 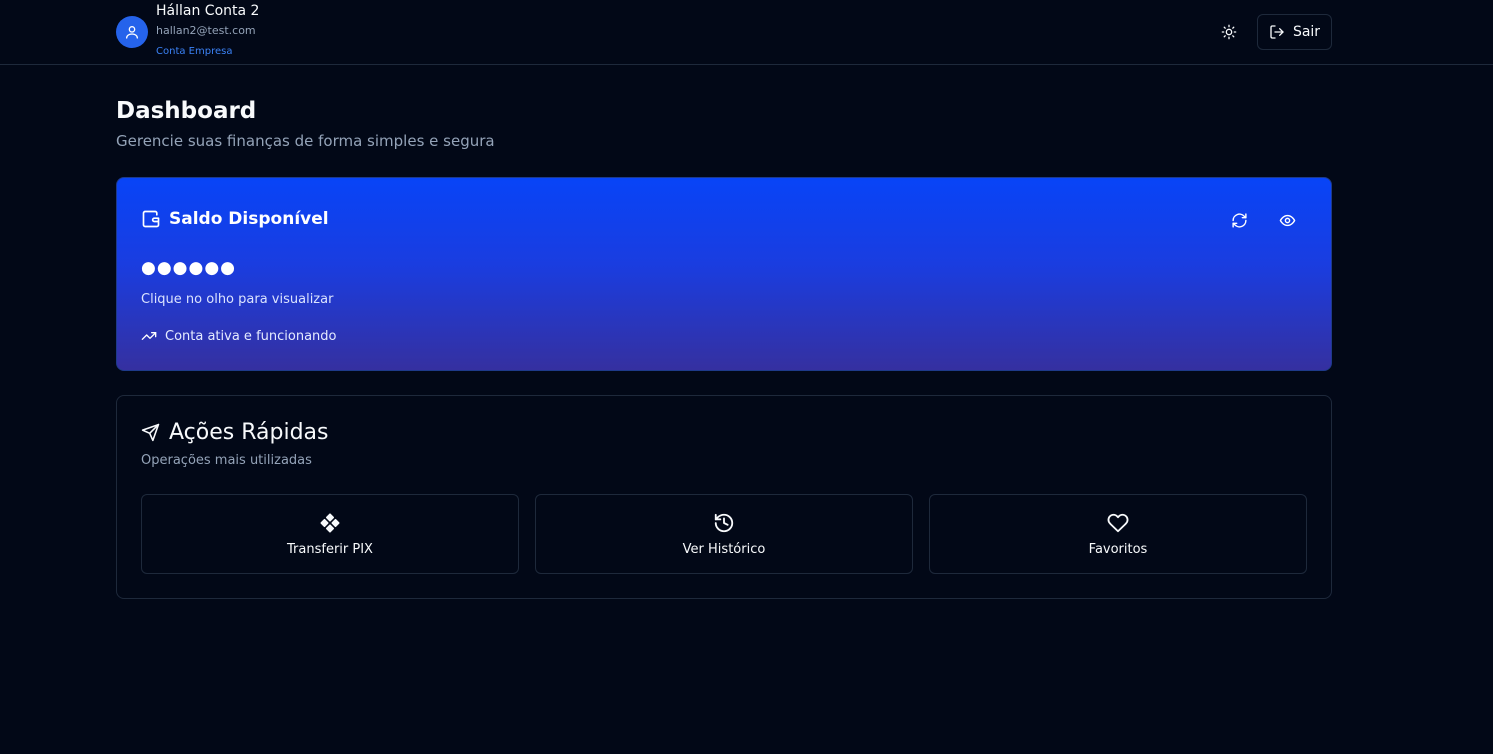 What do you see at coordinates (249, 219) in the screenshot?
I see `balance-title: Saldo Disponível` at bounding box center [249, 219].